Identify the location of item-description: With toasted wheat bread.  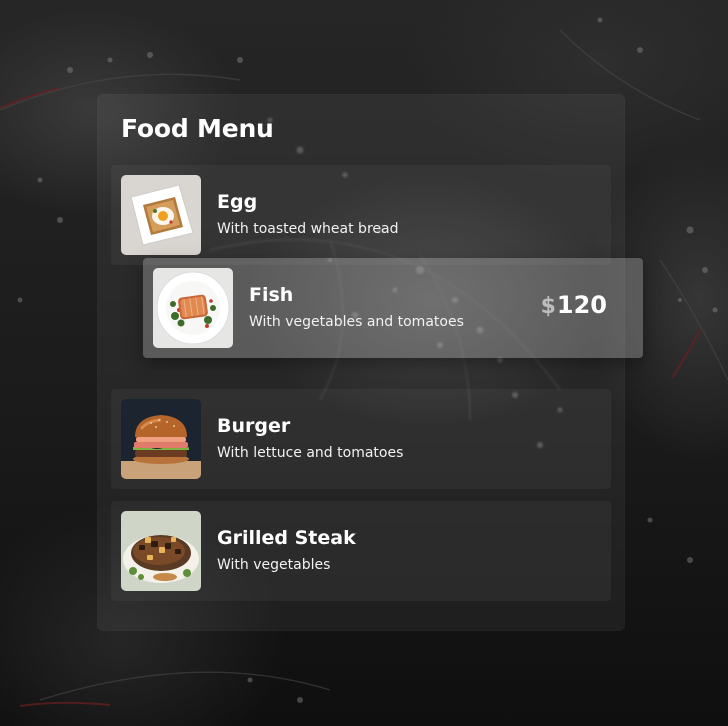
(308, 229).